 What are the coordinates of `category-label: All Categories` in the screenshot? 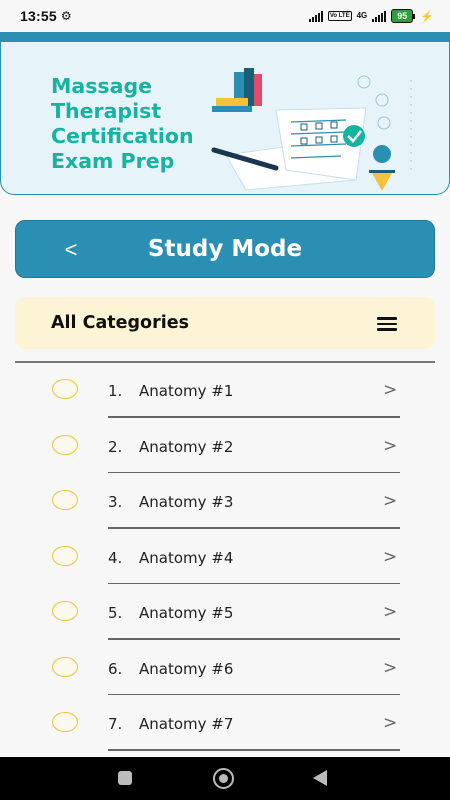 It's located at (120, 323).